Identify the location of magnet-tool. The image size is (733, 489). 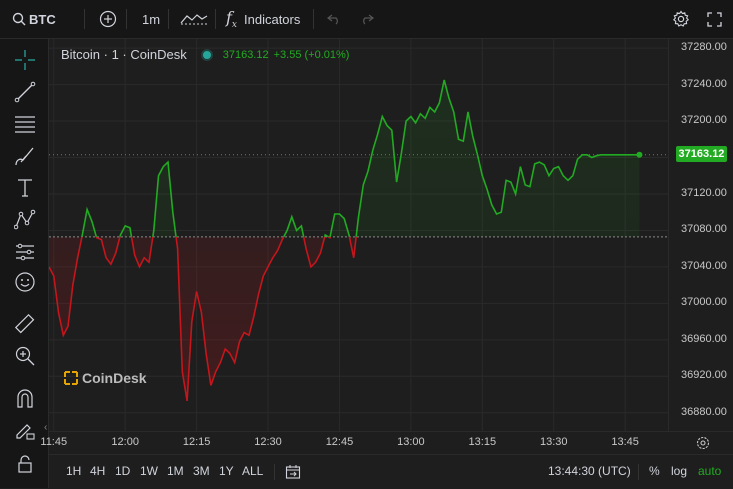
(25, 398).